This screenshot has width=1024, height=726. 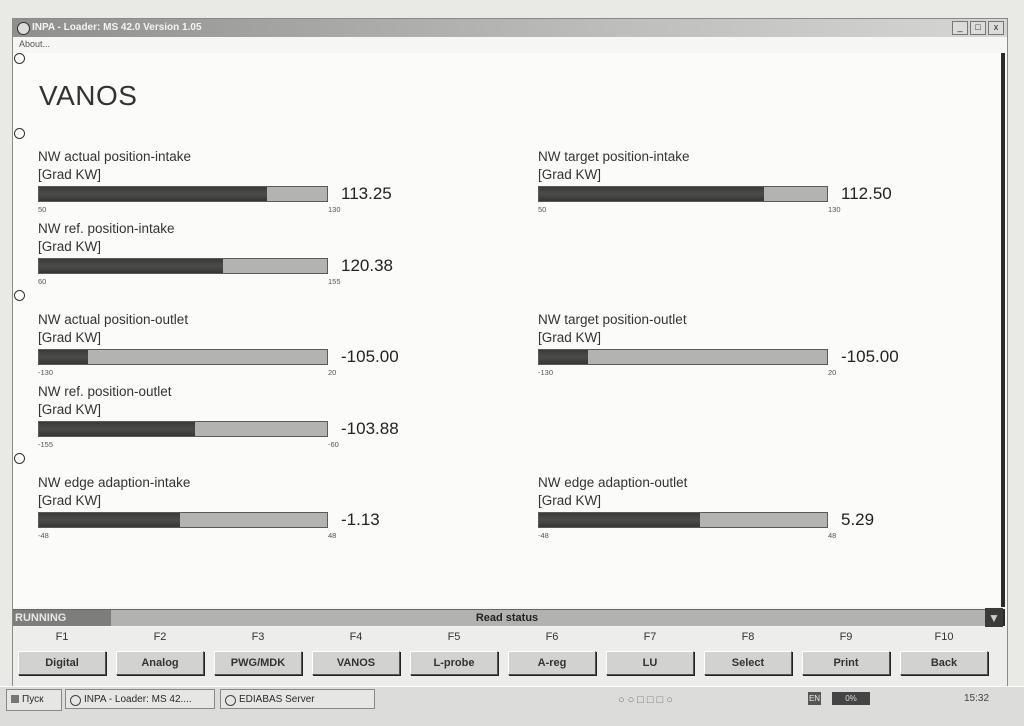 What do you see at coordinates (366, 193) in the screenshot?
I see `gauge-value: 113.25` at bounding box center [366, 193].